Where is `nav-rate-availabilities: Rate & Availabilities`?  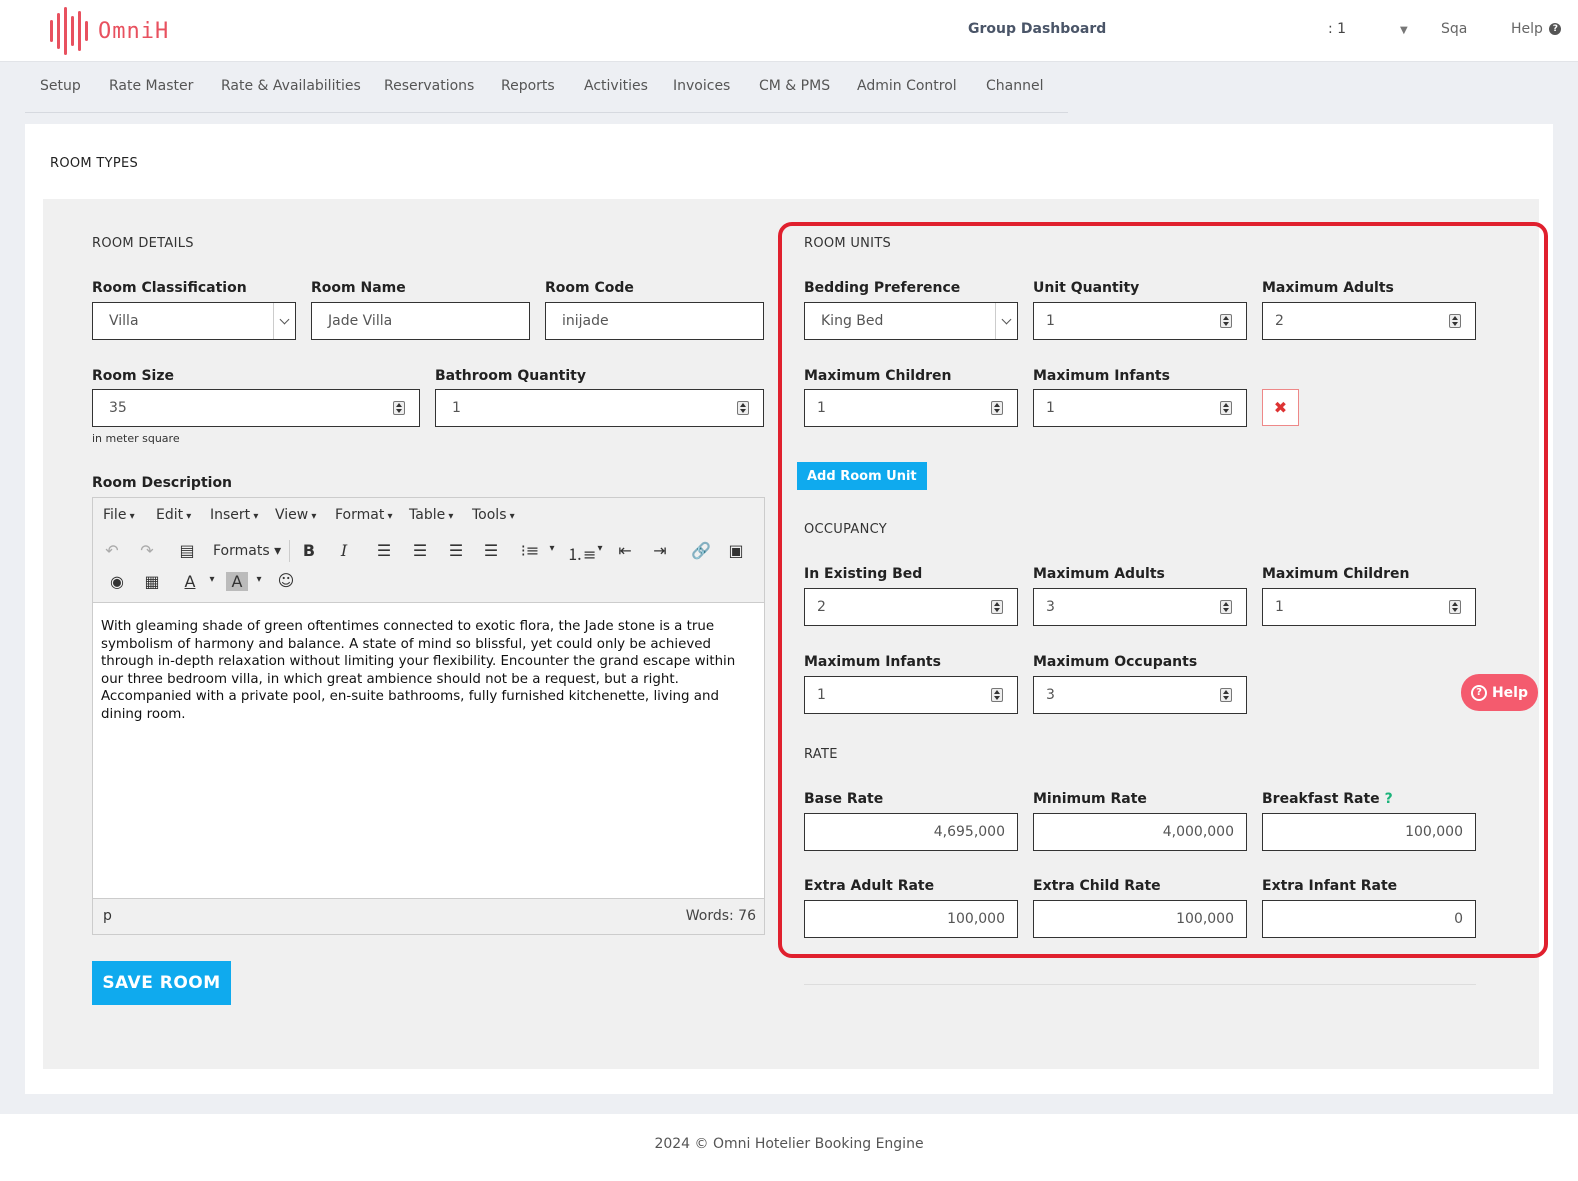 nav-rate-availabilities: Rate & Availabilities is located at coordinates (291, 86).